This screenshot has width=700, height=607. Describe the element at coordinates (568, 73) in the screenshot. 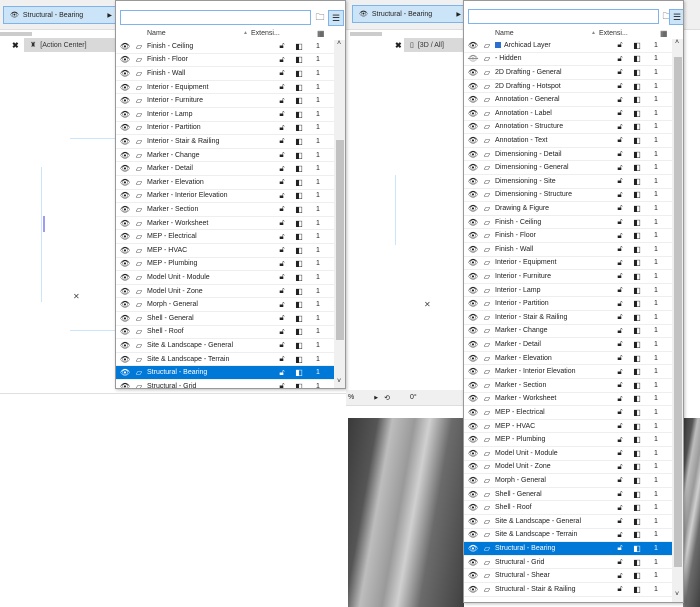

I see `layer-row: 👁 ▱ 2D Drafting - General 🔓︎ ◧ 1` at that location.